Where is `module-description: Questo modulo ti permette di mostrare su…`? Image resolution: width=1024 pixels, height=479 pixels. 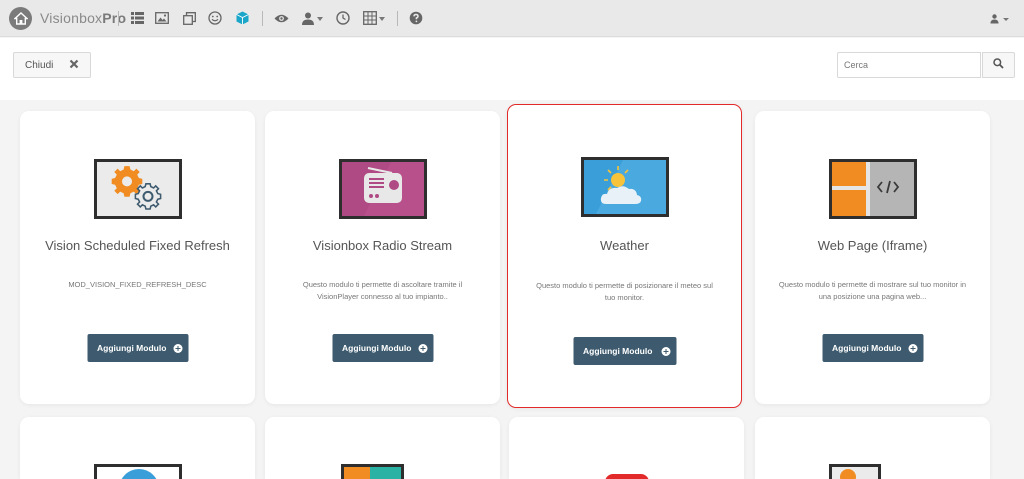 module-description: Questo modulo ti permette di mostrare su… is located at coordinates (872, 290).